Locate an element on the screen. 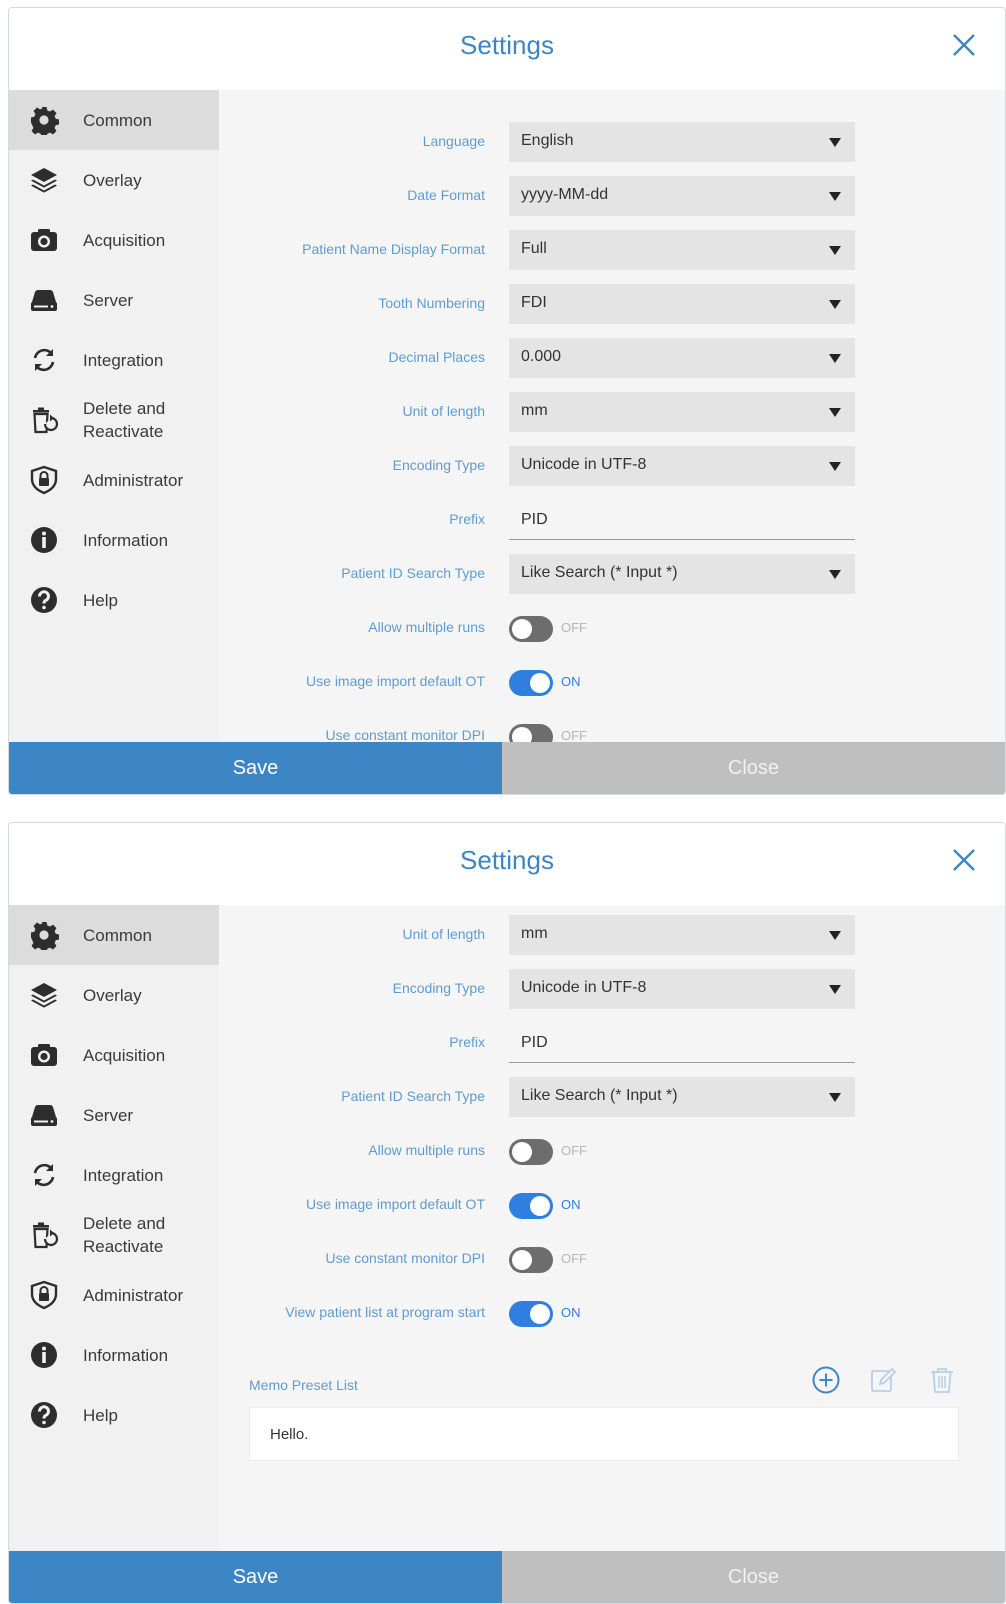  date-format-label: Date Format is located at coordinates (446, 195).